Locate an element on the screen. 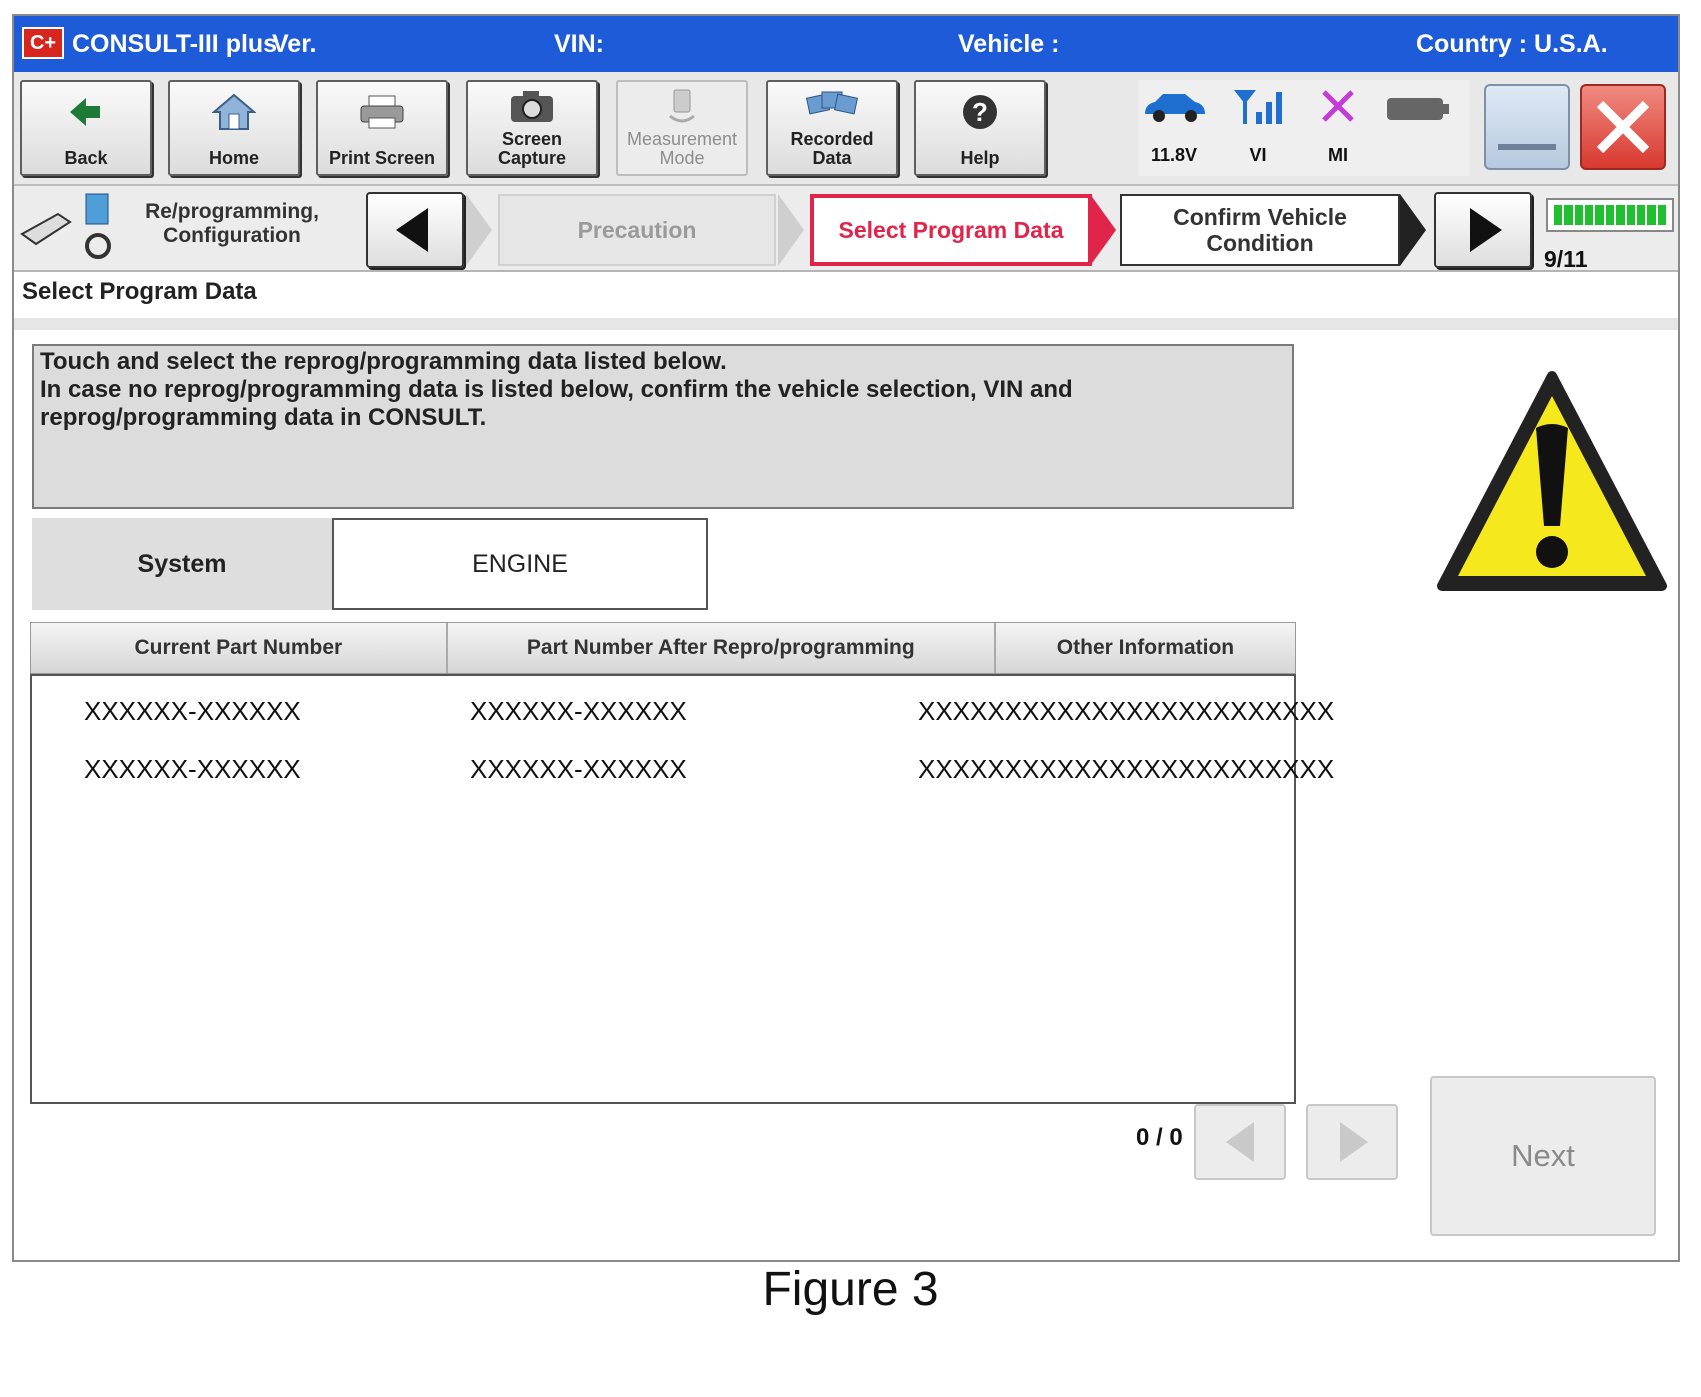  vi-status: VI is located at coordinates (1258, 128).